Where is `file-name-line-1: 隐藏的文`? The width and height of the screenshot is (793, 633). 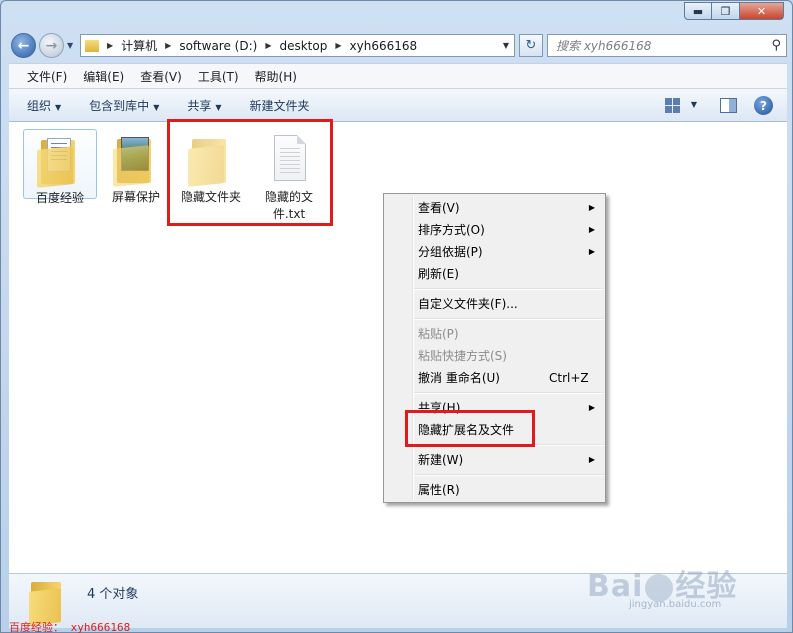 file-name-line-1: 隐藏的文 is located at coordinates (288, 197).